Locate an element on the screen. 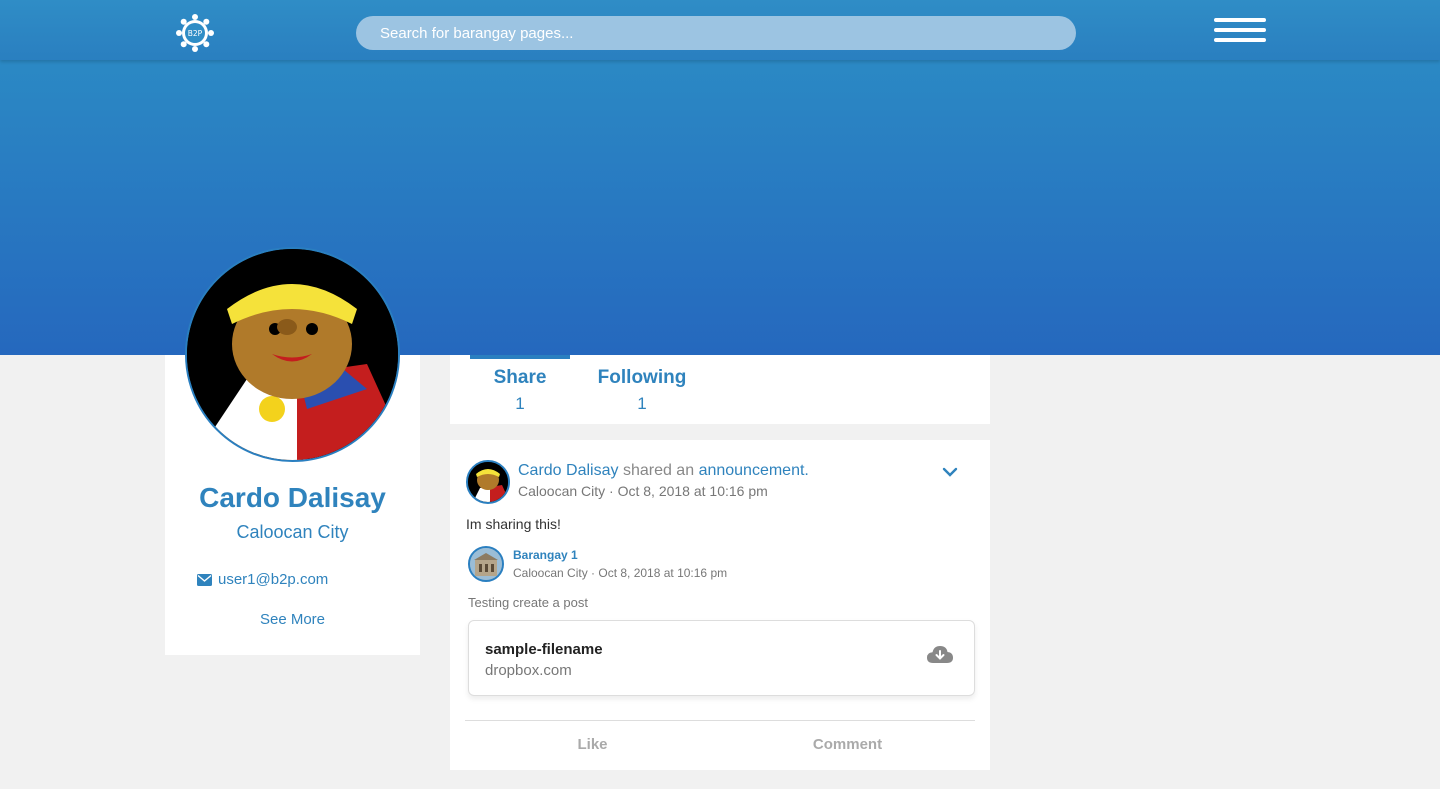  email-text: user1@b2p.com is located at coordinates (273, 579).